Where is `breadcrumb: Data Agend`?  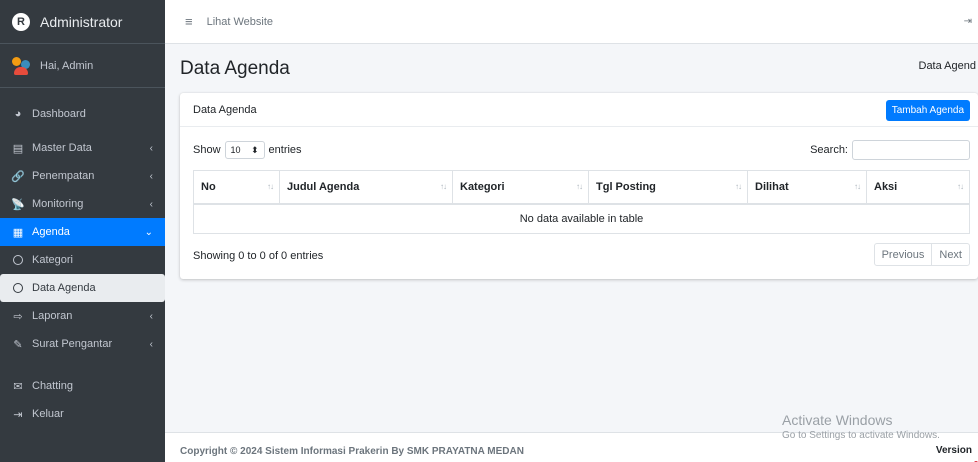 breadcrumb: Data Agend is located at coordinates (947, 66).